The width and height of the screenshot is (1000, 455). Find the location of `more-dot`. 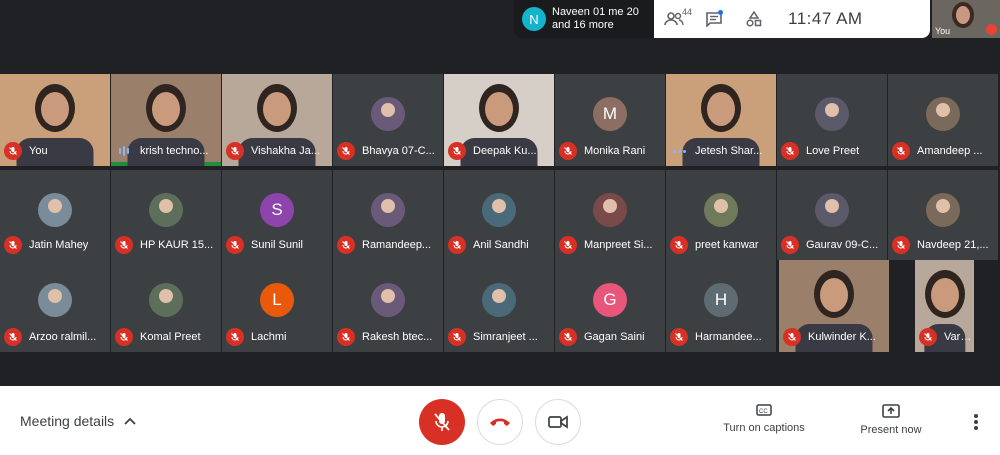

more-dot is located at coordinates (976, 422).